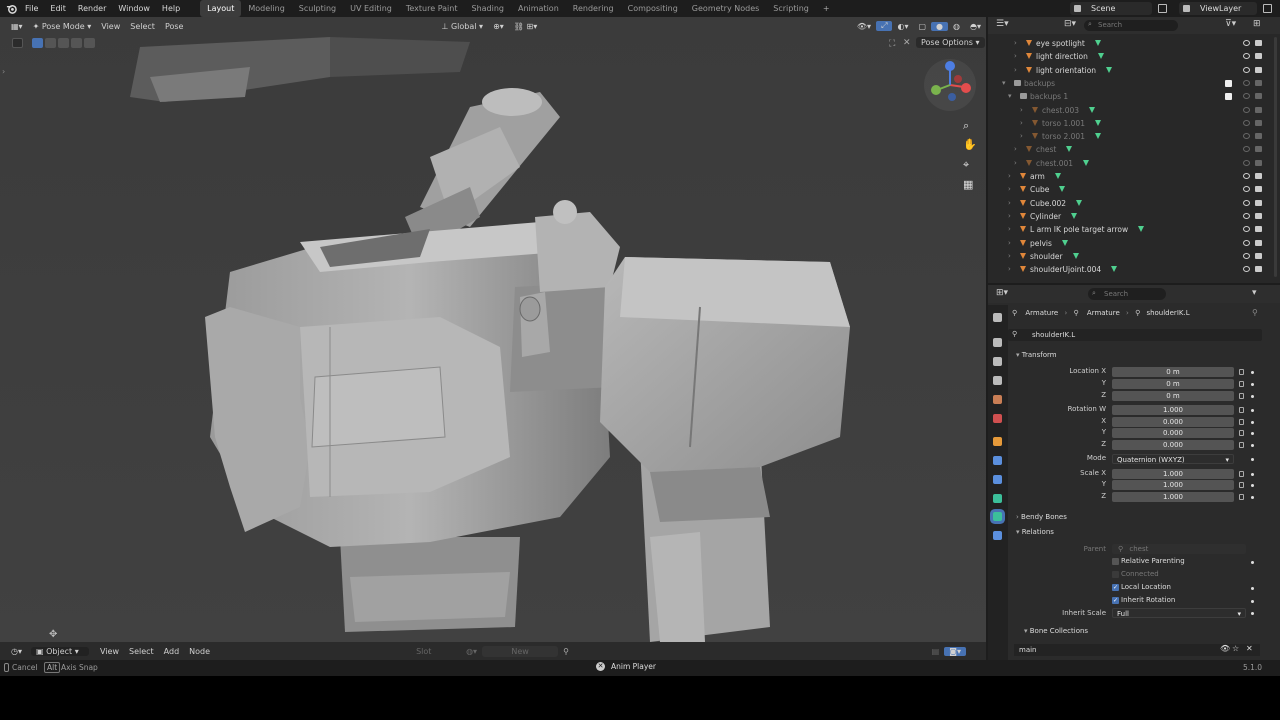  Describe the element at coordinates (997, 441) in the screenshot. I see `object-tab-icon` at that location.